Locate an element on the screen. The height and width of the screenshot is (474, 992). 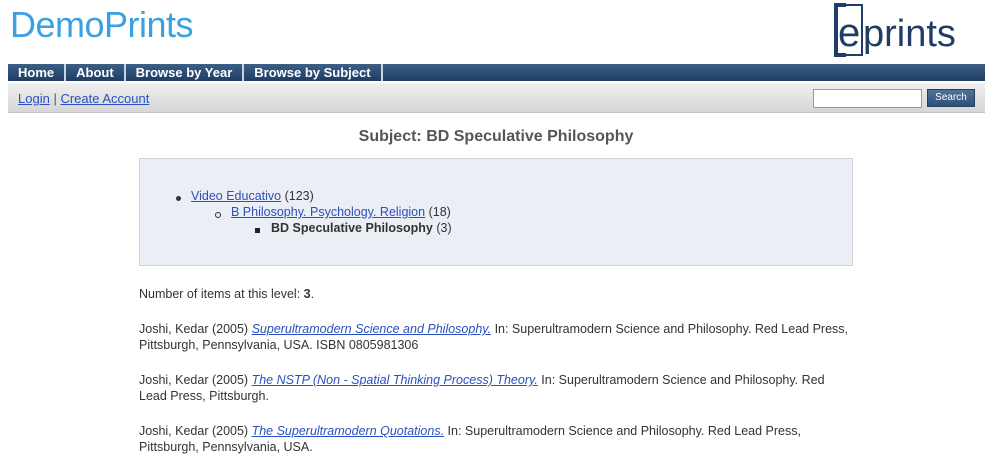
tree-item-level-3: BD Speculative Philosophy (3) is located at coordinates (361, 228).